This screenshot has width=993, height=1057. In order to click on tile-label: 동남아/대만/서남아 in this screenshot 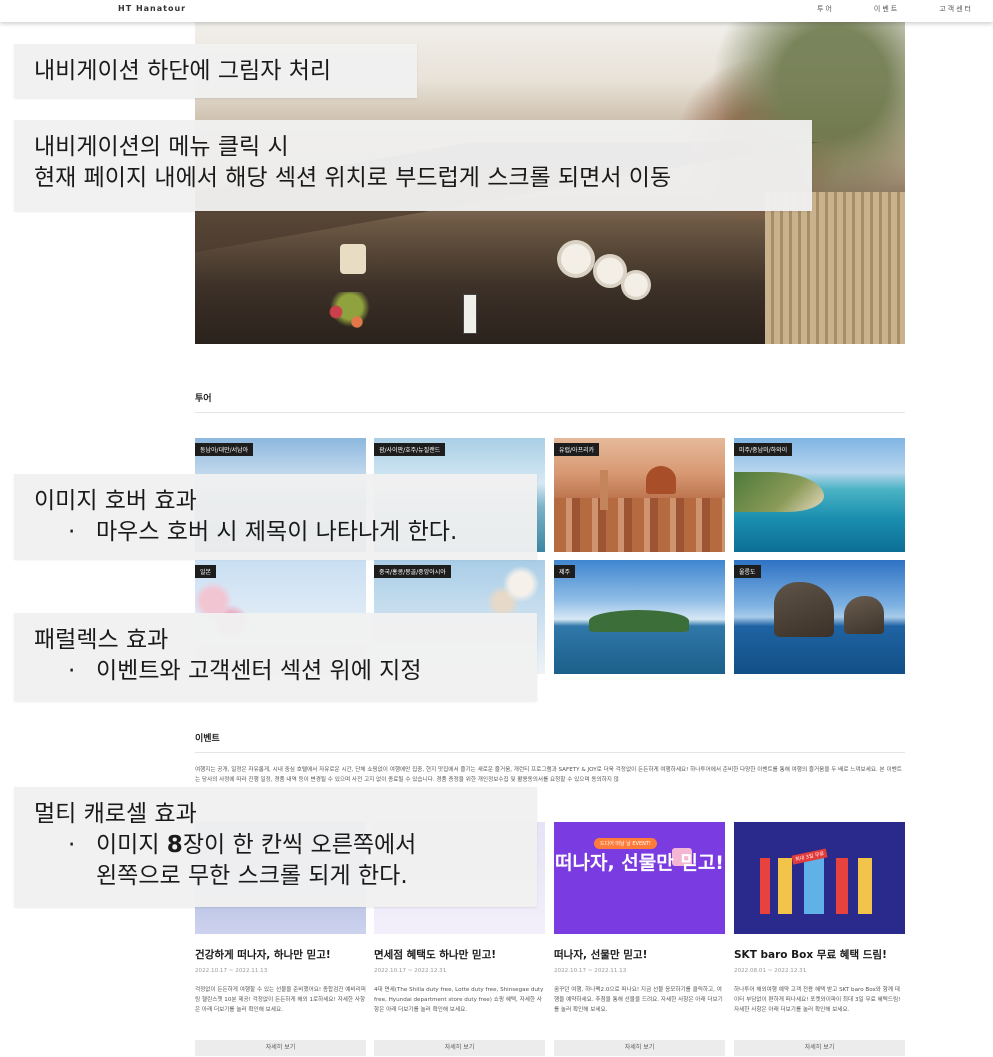, I will do `click(224, 449)`.